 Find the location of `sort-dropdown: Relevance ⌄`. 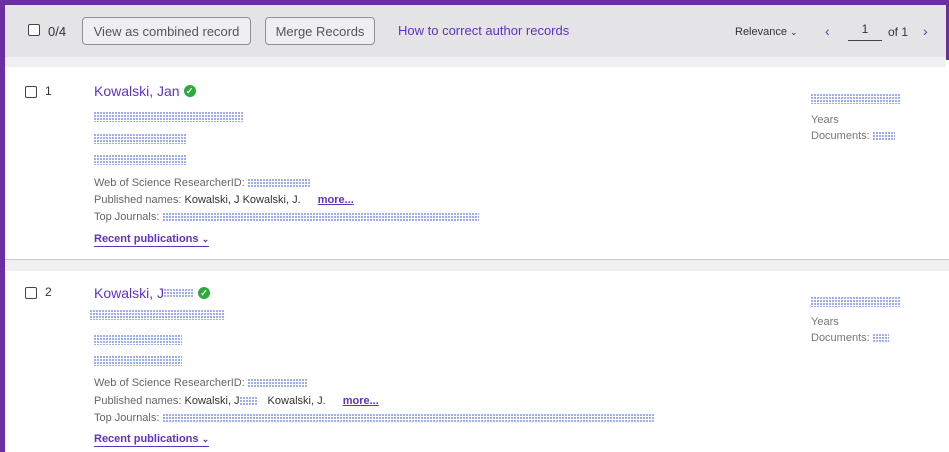

sort-dropdown: Relevance ⌄ is located at coordinates (766, 32).